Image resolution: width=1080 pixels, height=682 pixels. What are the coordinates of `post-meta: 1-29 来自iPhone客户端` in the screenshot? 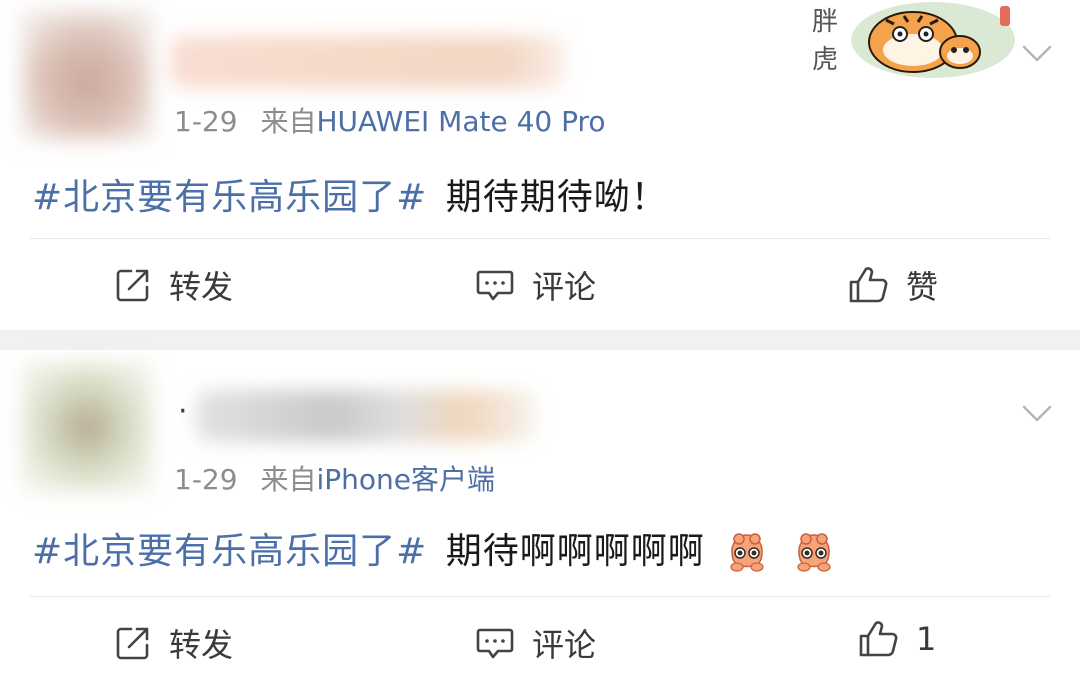 It's located at (334, 478).